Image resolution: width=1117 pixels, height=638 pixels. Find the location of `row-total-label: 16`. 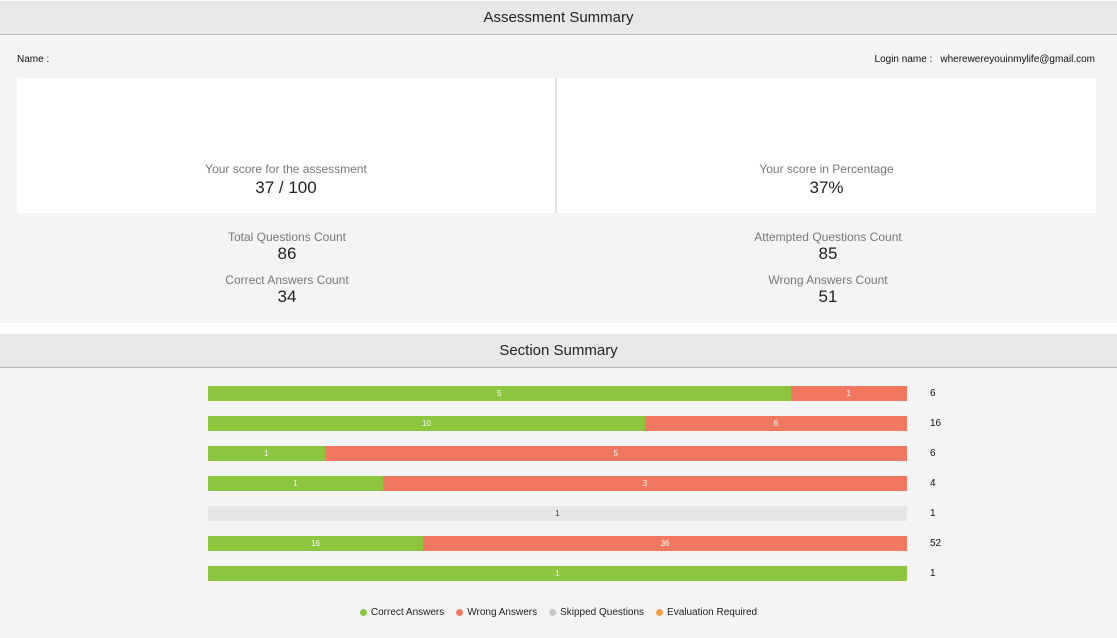

row-total-label: 16 is located at coordinates (936, 423).